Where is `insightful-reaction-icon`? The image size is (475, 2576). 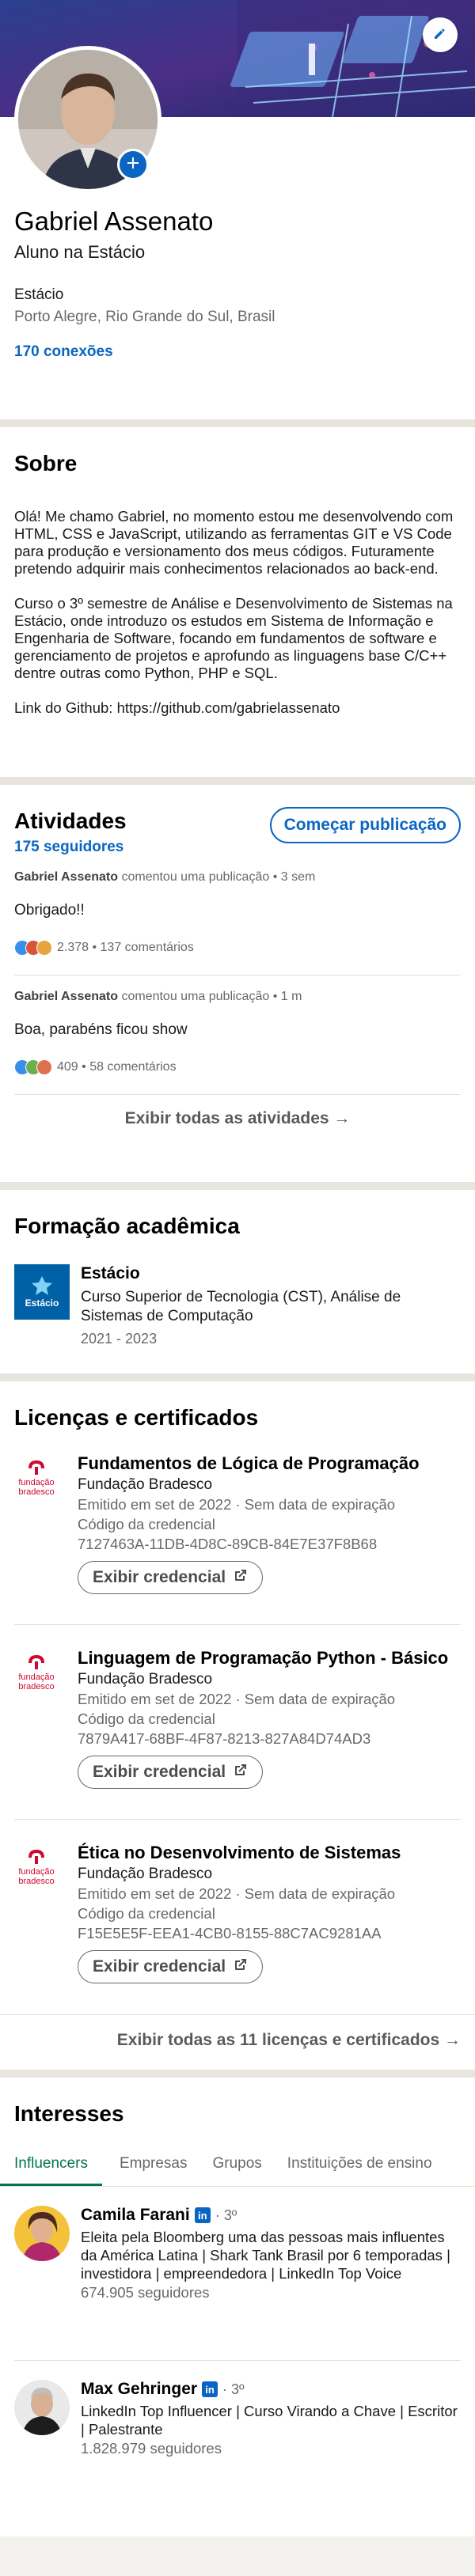 insightful-reaction-icon is located at coordinates (44, 948).